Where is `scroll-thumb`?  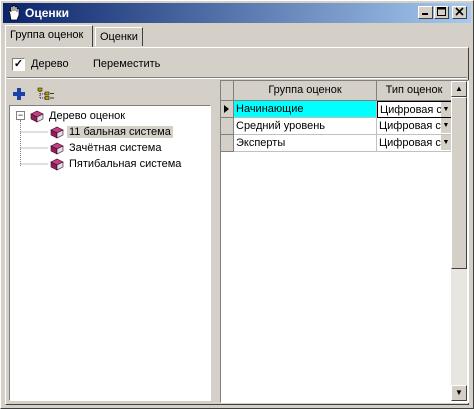 scroll-thumb is located at coordinates (459, 183).